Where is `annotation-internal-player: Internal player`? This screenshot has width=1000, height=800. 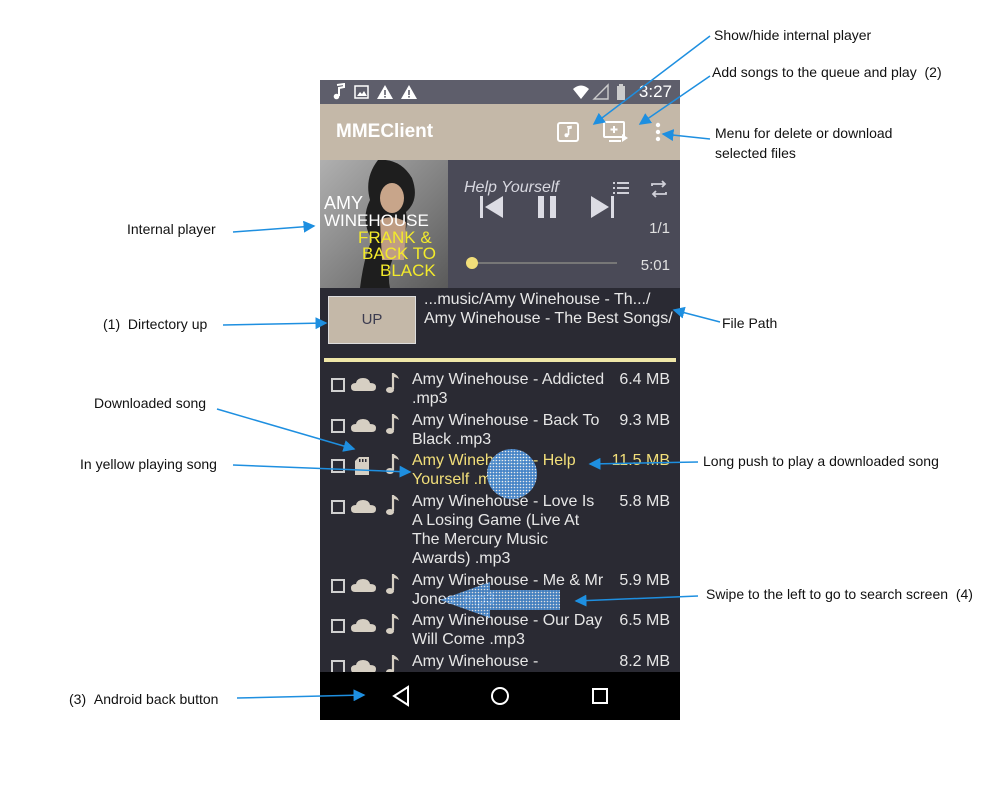 annotation-internal-player: Internal player is located at coordinates (171, 229).